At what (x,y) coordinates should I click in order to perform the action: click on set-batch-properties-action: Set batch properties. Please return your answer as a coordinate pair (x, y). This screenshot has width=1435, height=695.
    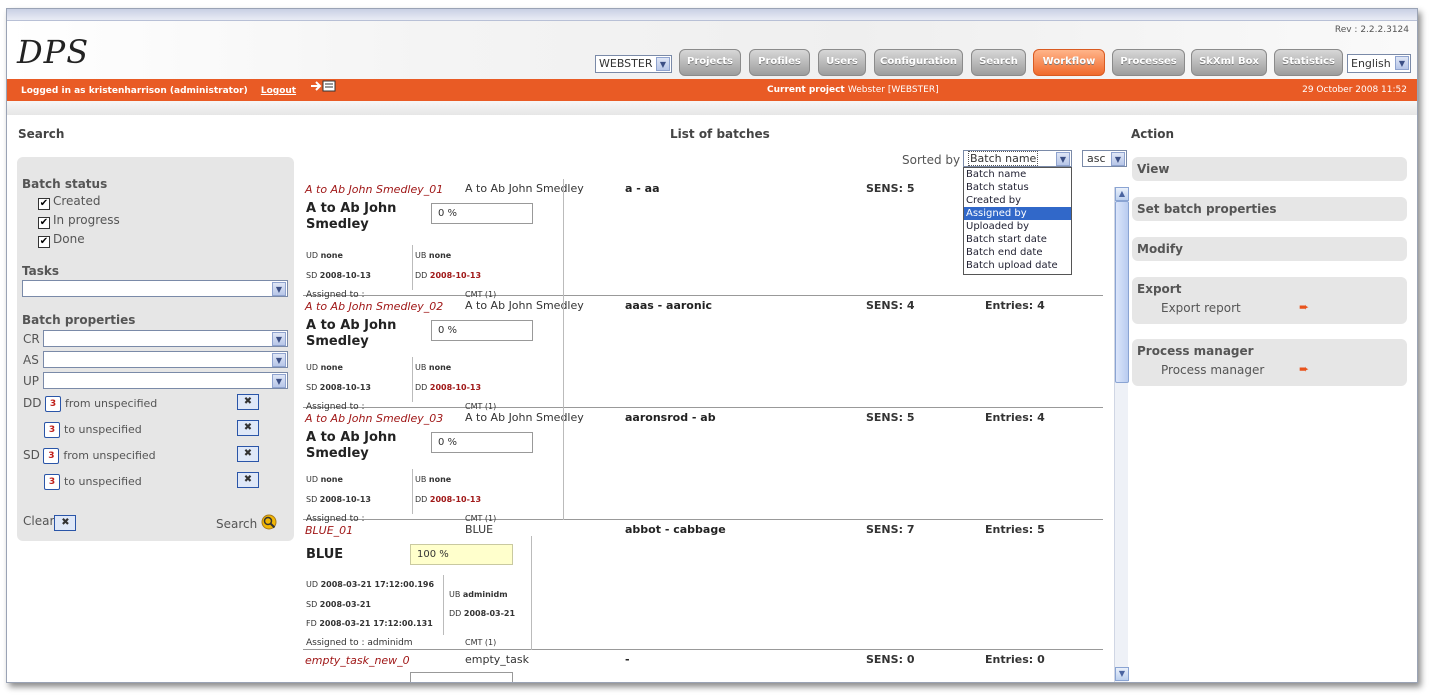
    Looking at the image, I should click on (1269, 209).